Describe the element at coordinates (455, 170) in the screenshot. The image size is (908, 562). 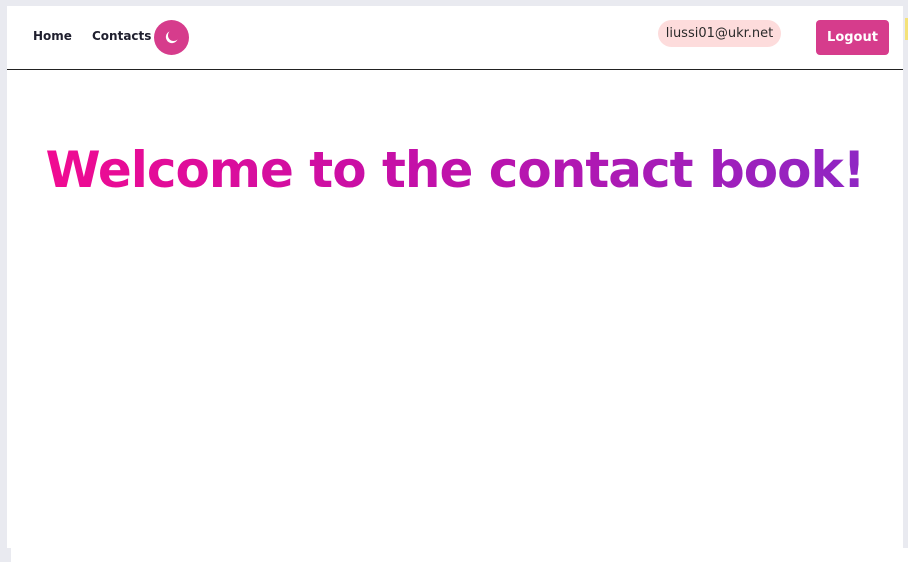
I see `page-title: Welcome to the contact book!` at that location.